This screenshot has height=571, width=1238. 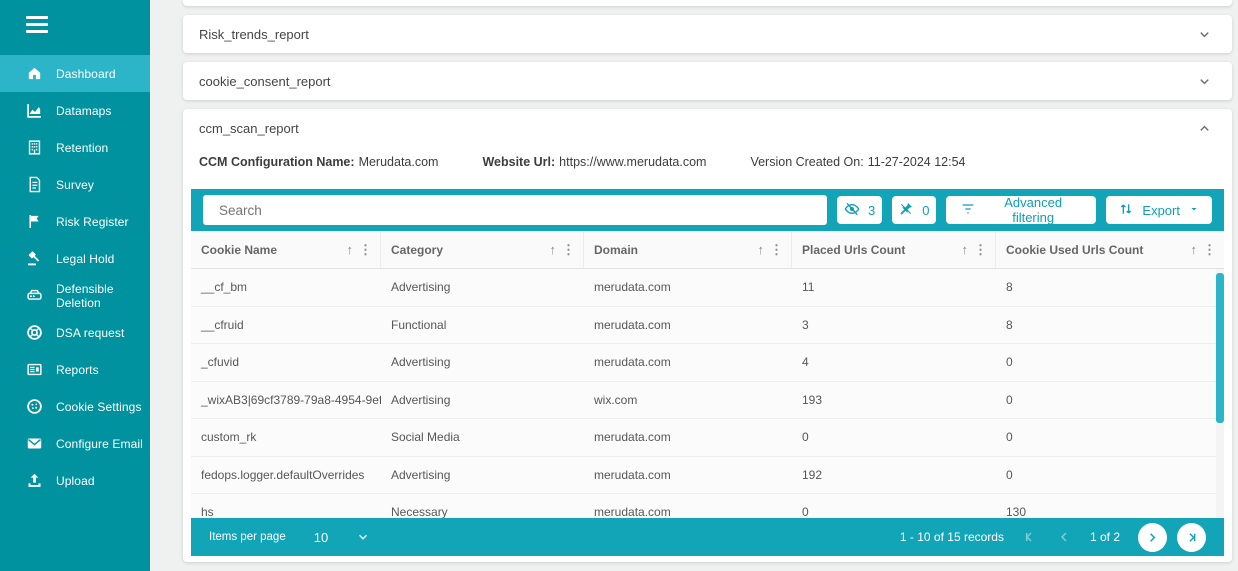 What do you see at coordinates (1064, 537) in the screenshot?
I see `previous-page-icon` at bounding box center [1064, 537].